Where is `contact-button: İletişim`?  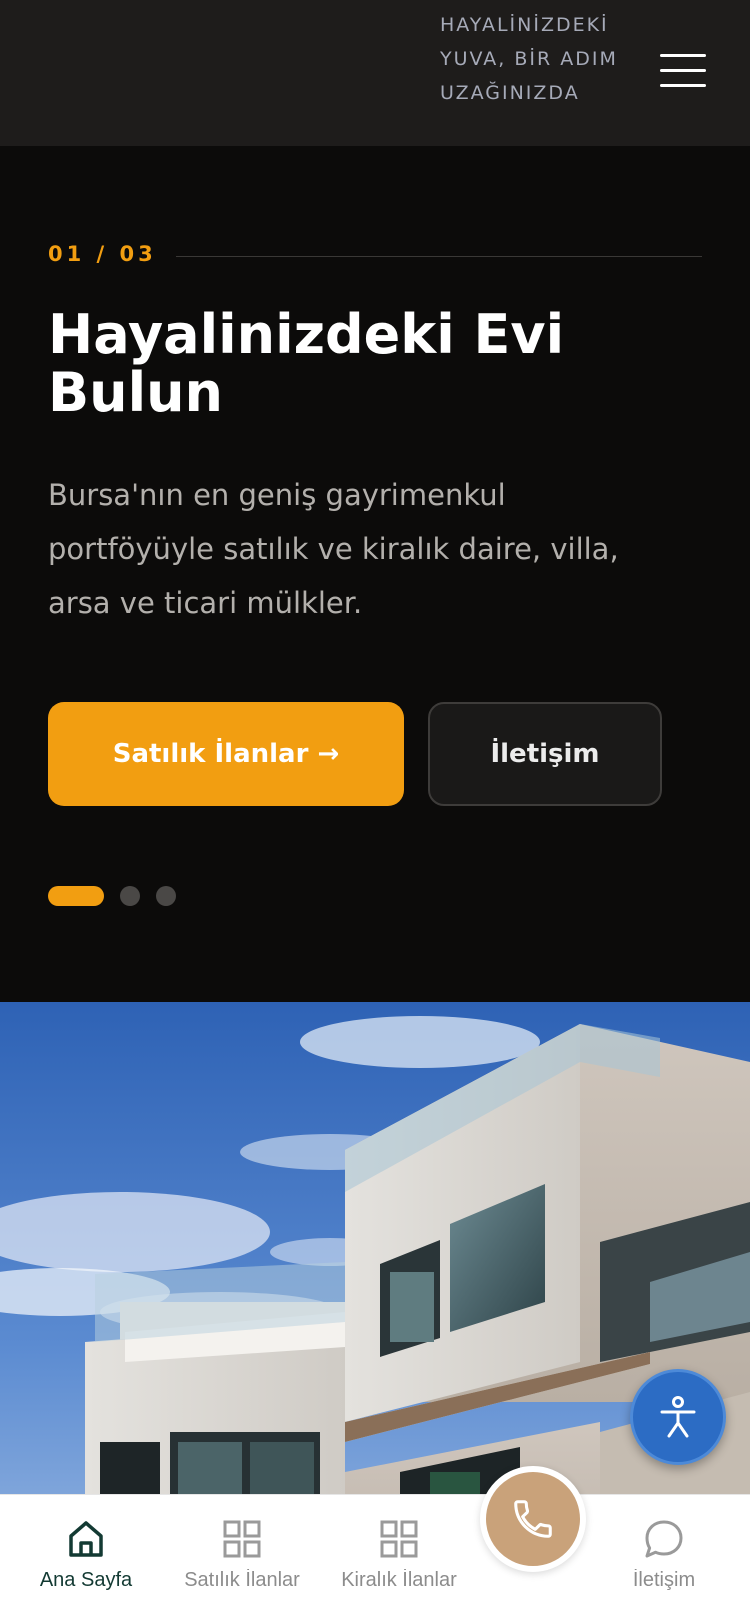 contact-button: İletişim is located at coordinates (545, 754).